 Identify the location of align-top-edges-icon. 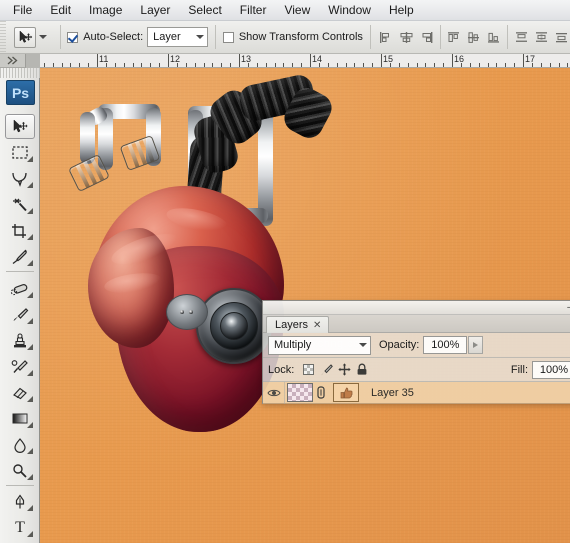
(453, 37).